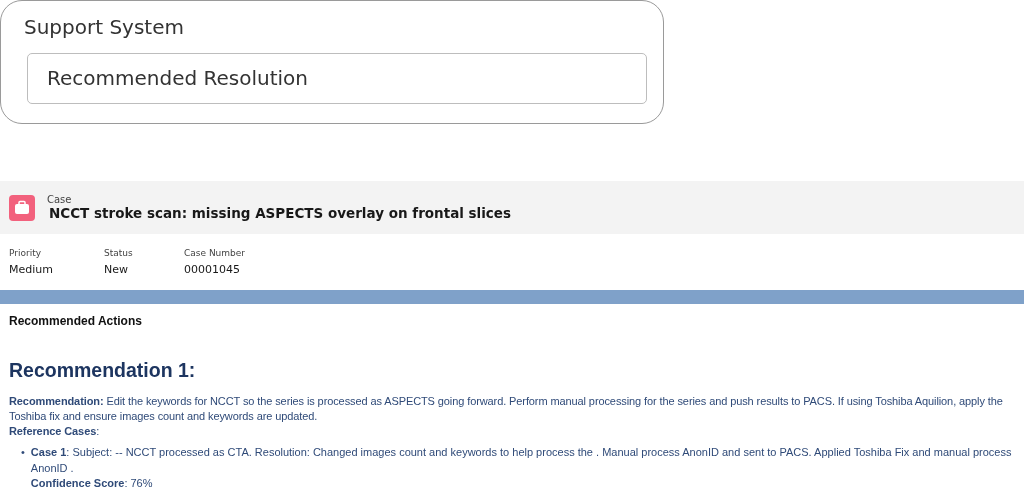  What do you see at coordinates (60, 199) in the screenshot?
I see `object-label: Case` at bounding box center [60, 199].